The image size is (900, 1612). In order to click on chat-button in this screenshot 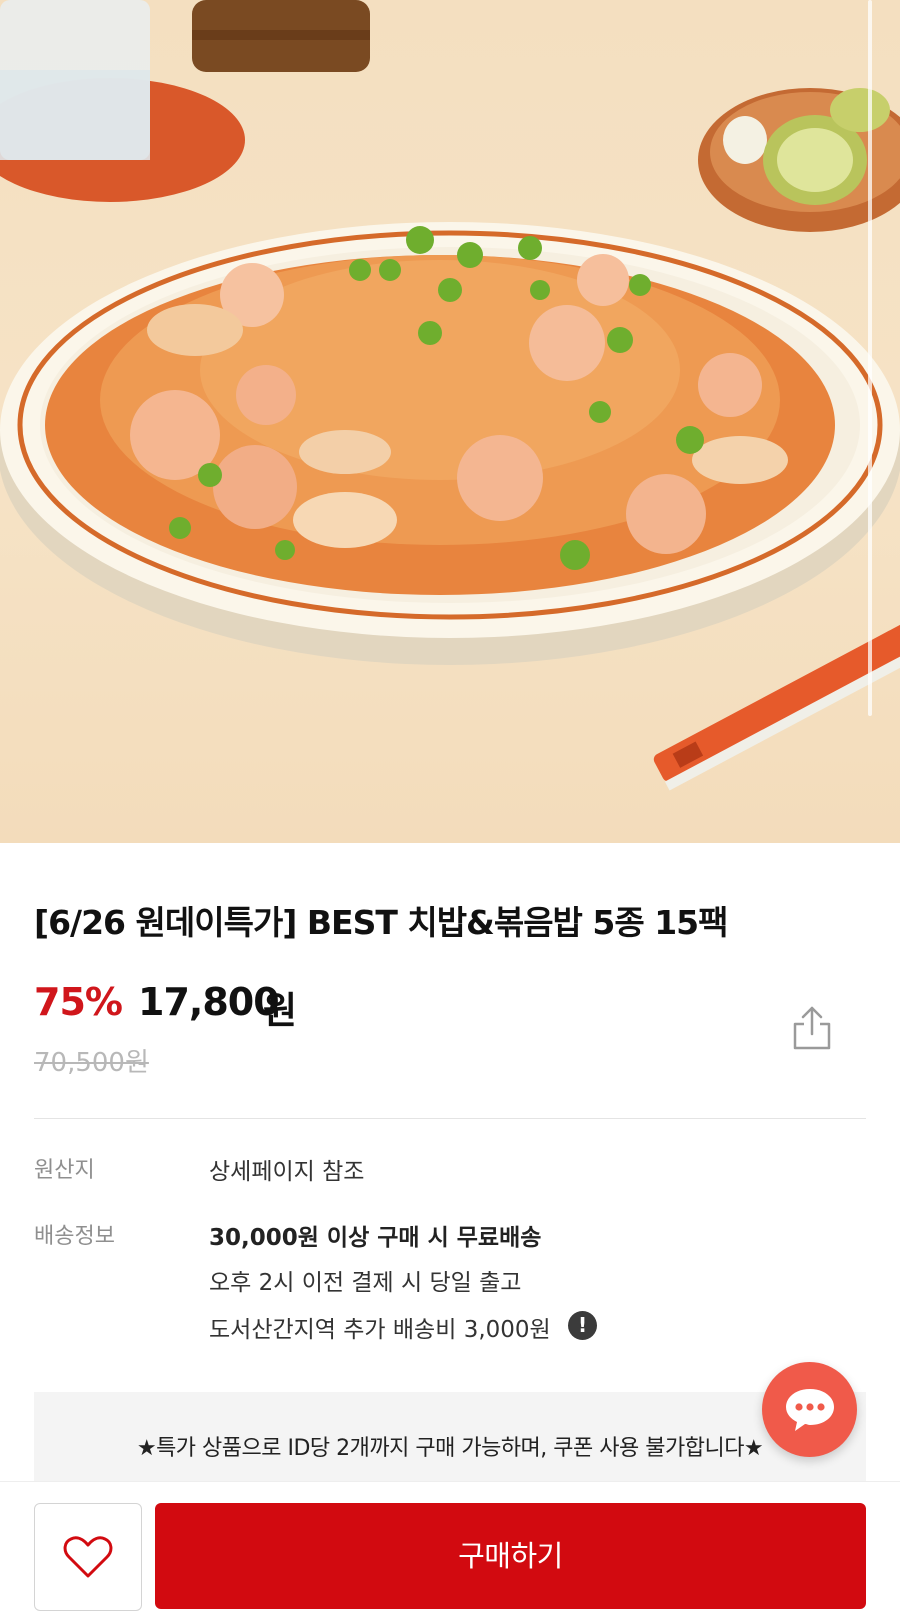, I will do `click(809, 1409)`.